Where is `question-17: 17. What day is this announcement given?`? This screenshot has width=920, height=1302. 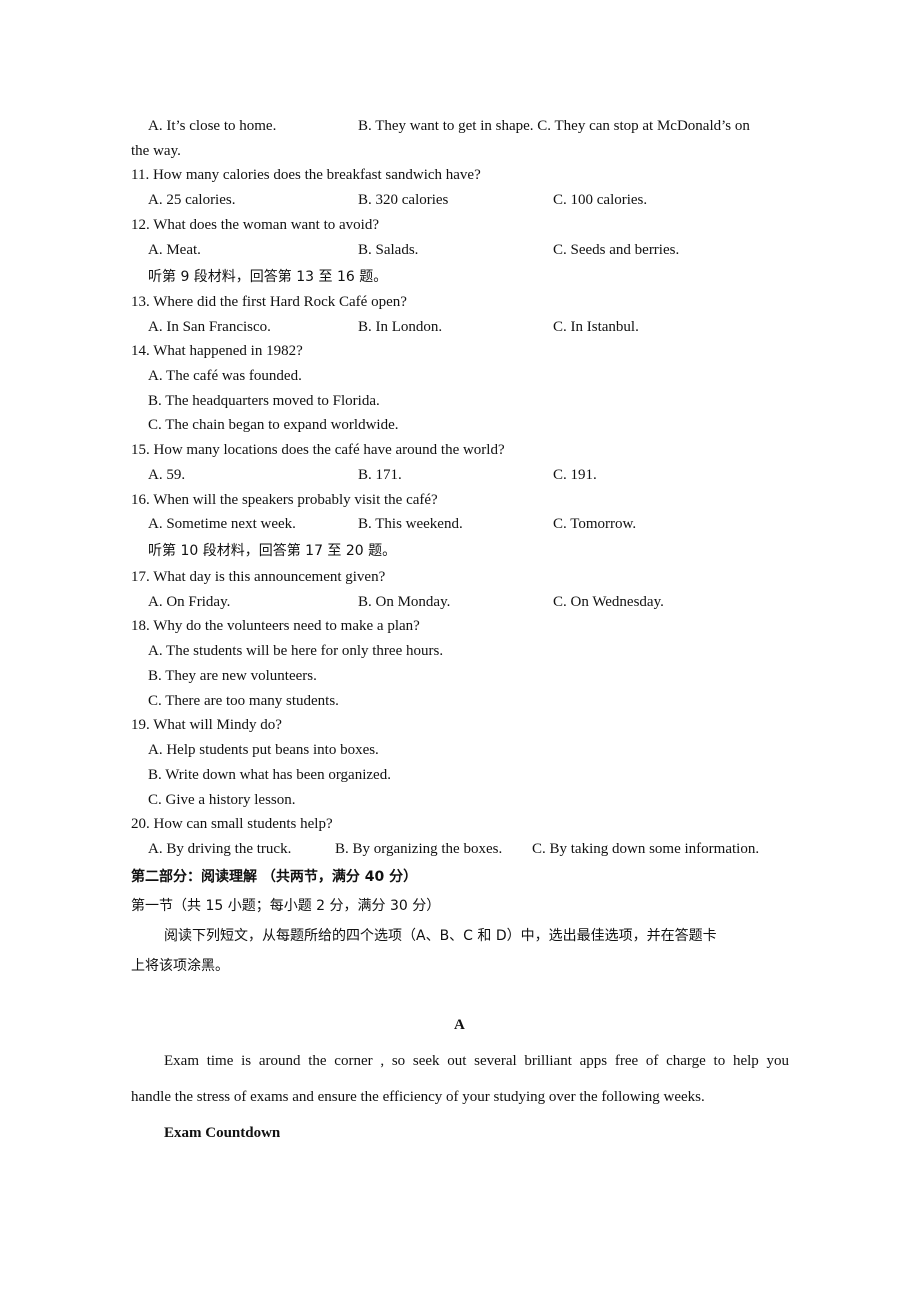
question-17: 17. What day is this announcement given? is located at coordinates (258, 577).